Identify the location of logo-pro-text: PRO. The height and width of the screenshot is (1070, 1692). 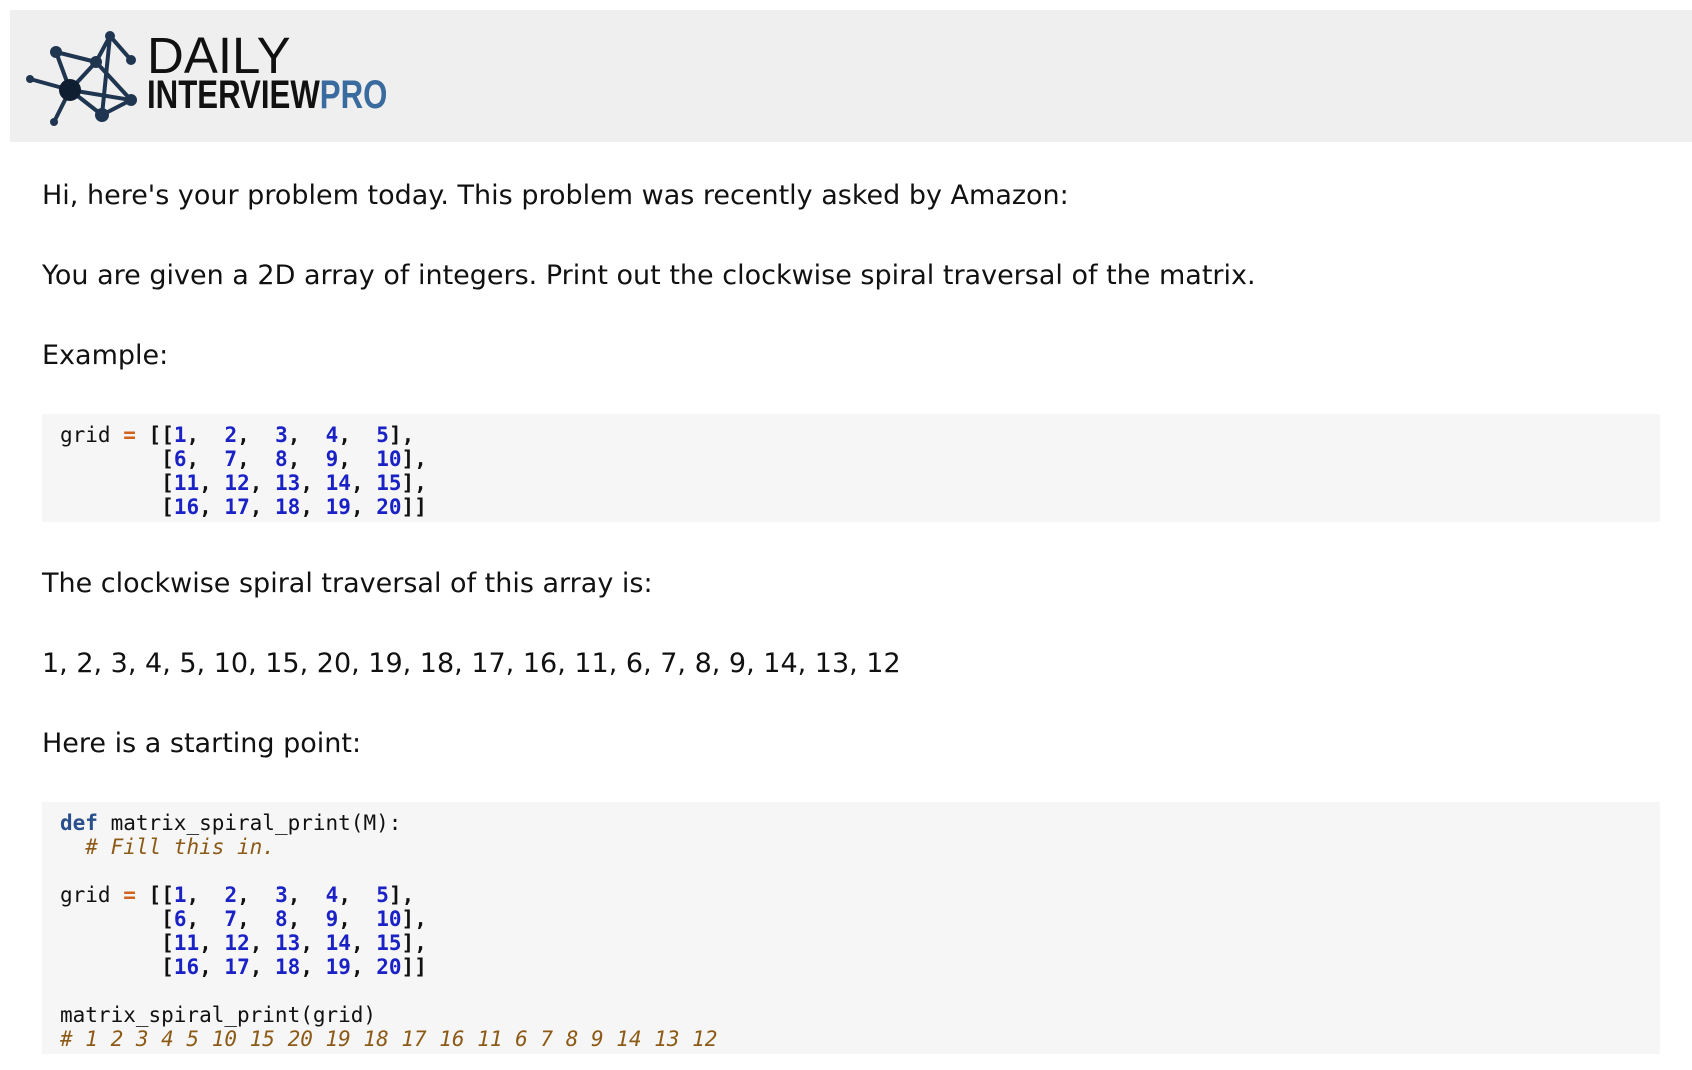
(353, 95).